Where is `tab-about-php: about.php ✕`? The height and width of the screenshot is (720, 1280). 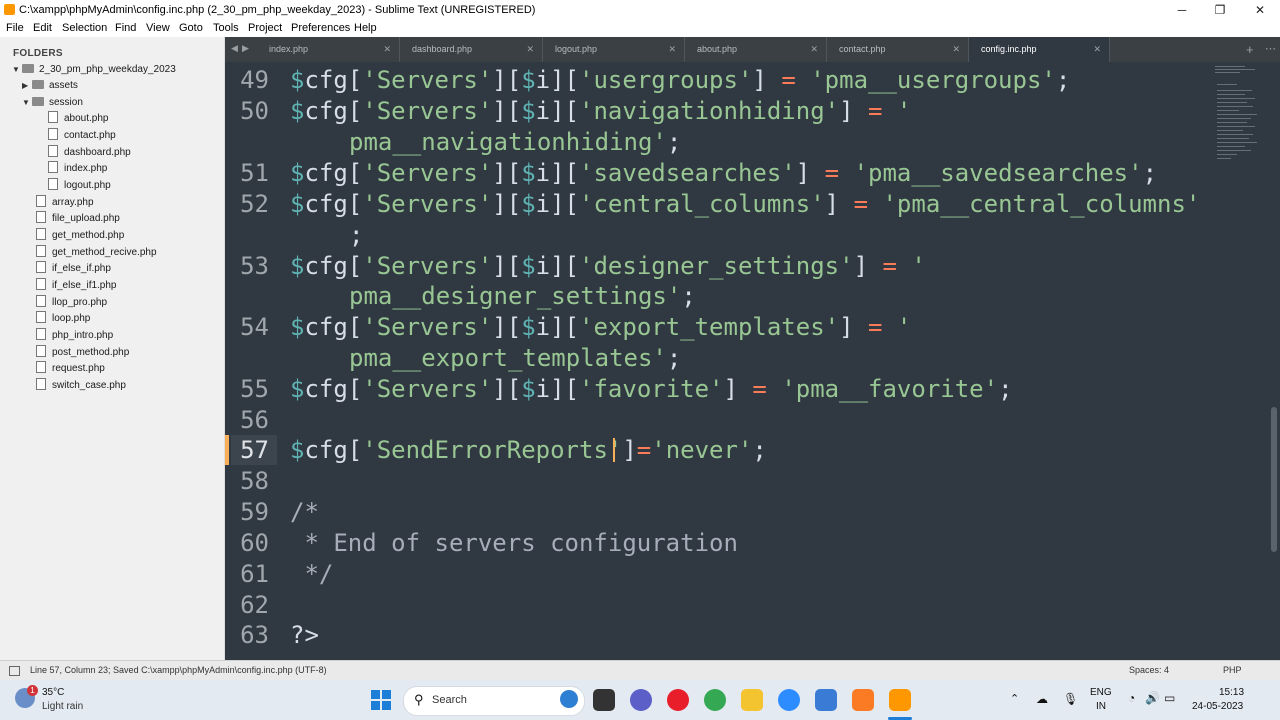 tab-about-php: about.php ✕ is located at coordinates (756, 49).